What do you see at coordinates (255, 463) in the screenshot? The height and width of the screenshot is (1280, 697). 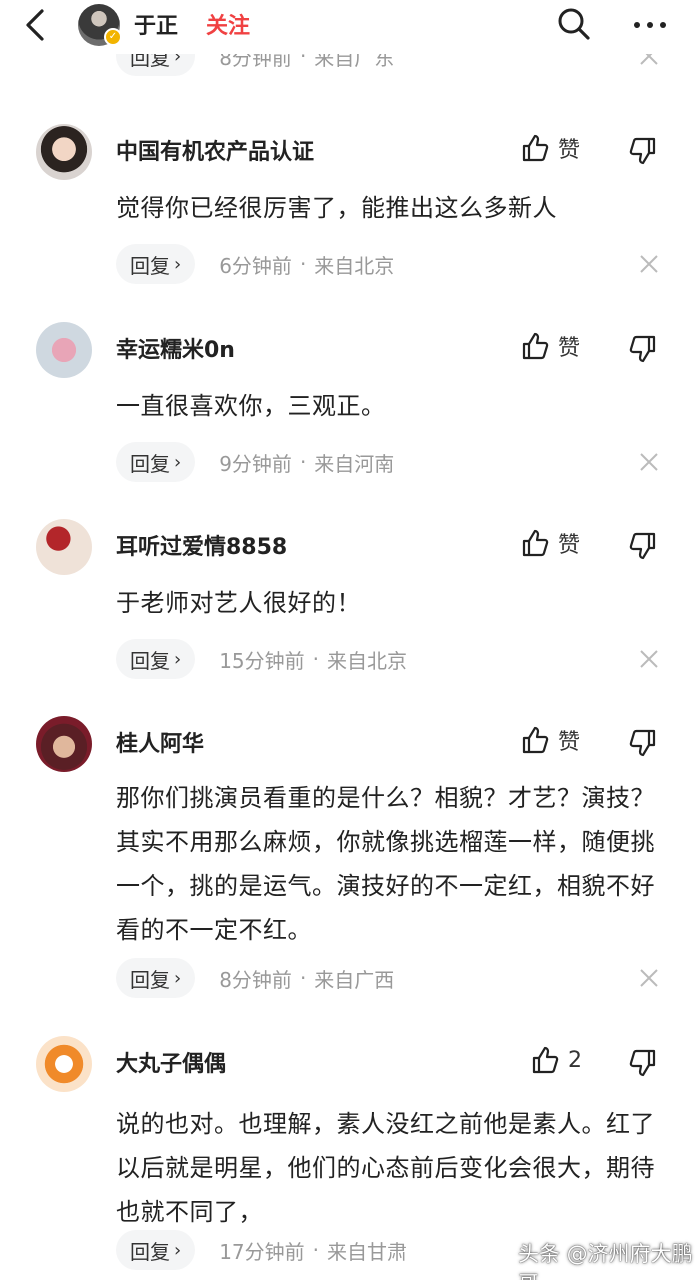 I see `comment-time: 9分钟前` at bounding box center [255, 463].